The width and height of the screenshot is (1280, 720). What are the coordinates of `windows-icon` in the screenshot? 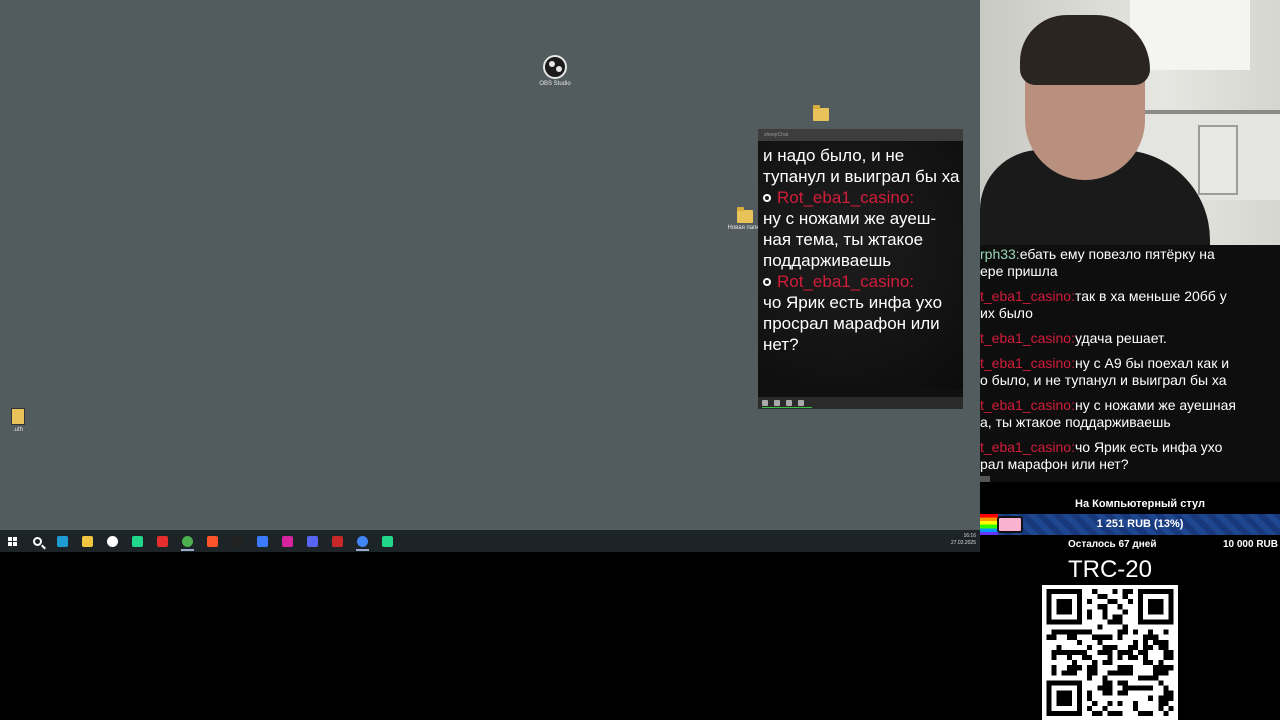 It's located at (12, 541).